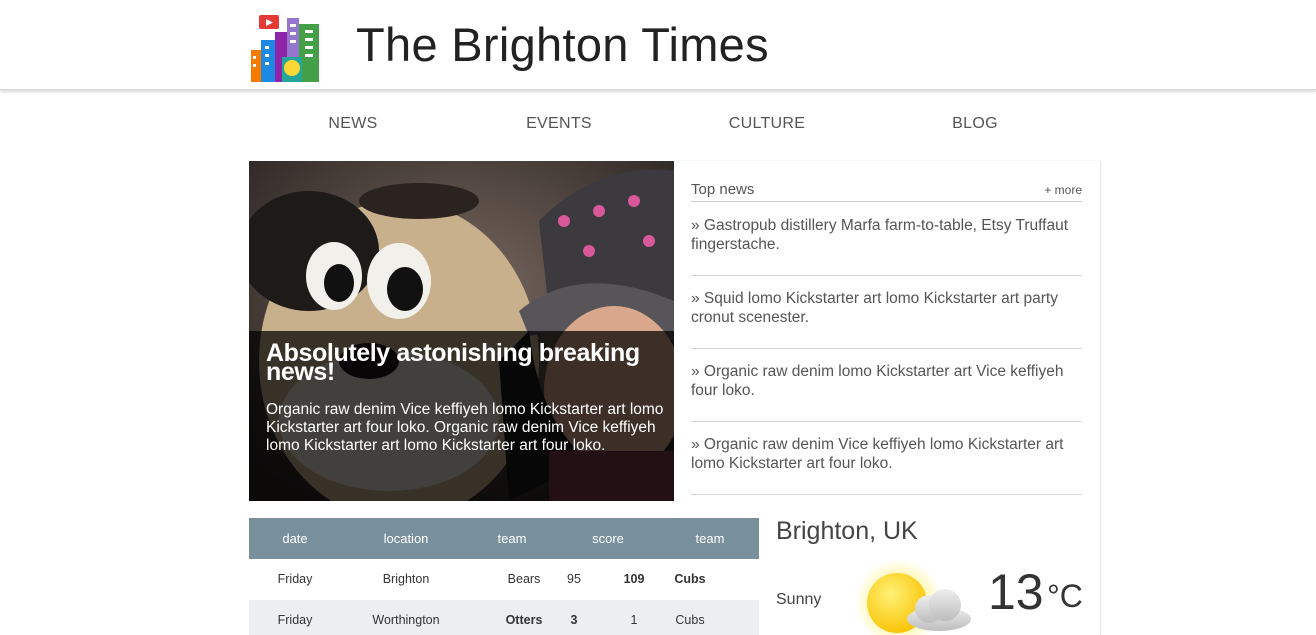 The width and height of the screenshot is (1316, 635). Describe the element at coordinates (406, 579) in the screenshot. I see `cell-location: Brighton` at that location.